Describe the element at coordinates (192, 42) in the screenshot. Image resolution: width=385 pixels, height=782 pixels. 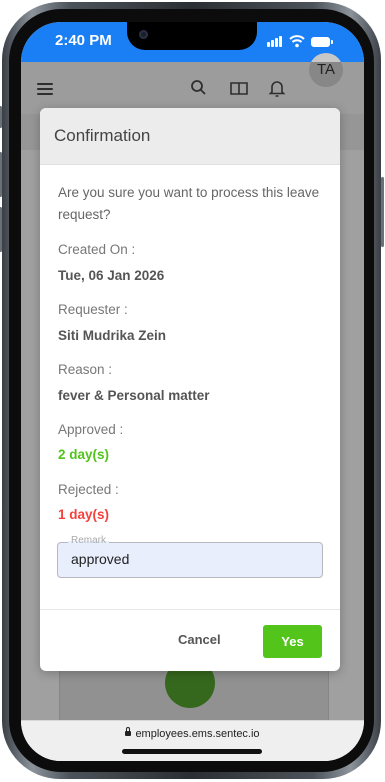
I see `status-bar: 2:40 PM` at that location.